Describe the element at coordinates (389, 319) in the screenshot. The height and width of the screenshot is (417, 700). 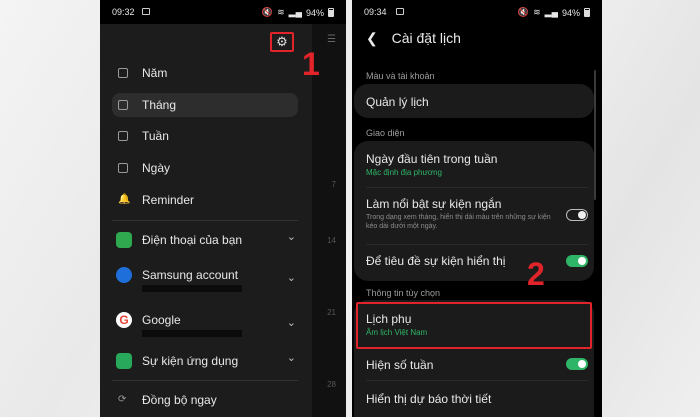
I see `row-title: Lịch phụ` at that location.